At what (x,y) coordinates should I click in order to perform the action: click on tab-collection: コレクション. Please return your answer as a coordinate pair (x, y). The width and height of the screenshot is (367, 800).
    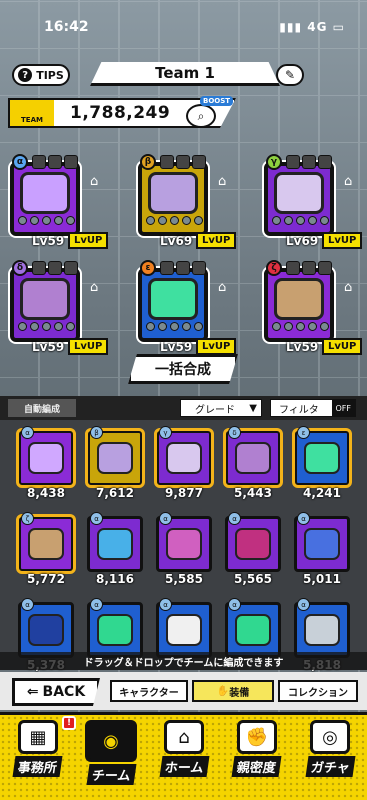
    Looking at the image, I should click on (318, 691).